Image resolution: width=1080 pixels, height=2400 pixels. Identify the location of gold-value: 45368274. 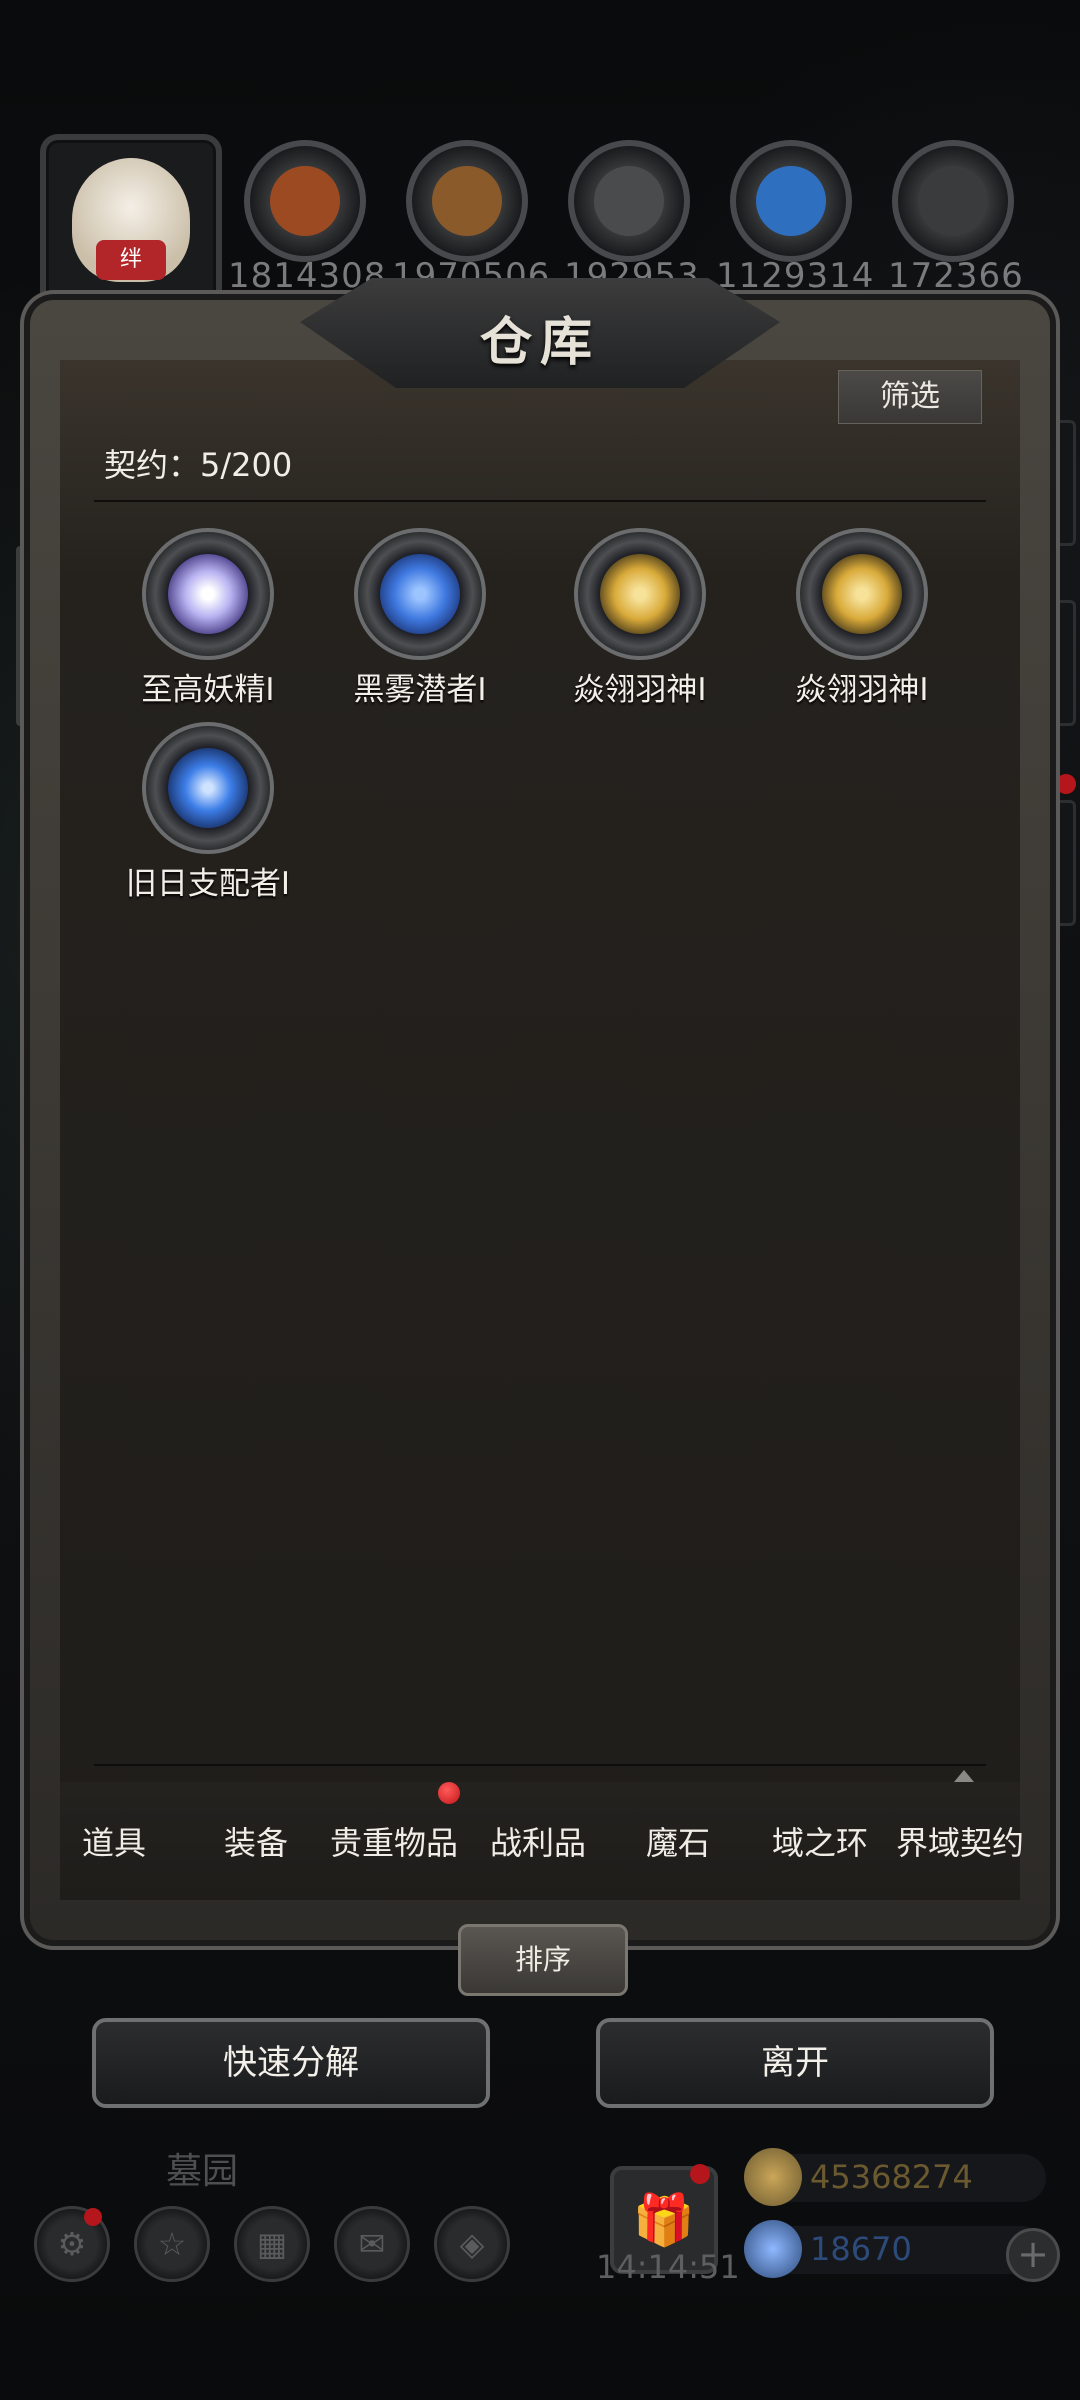
(891, 2177).